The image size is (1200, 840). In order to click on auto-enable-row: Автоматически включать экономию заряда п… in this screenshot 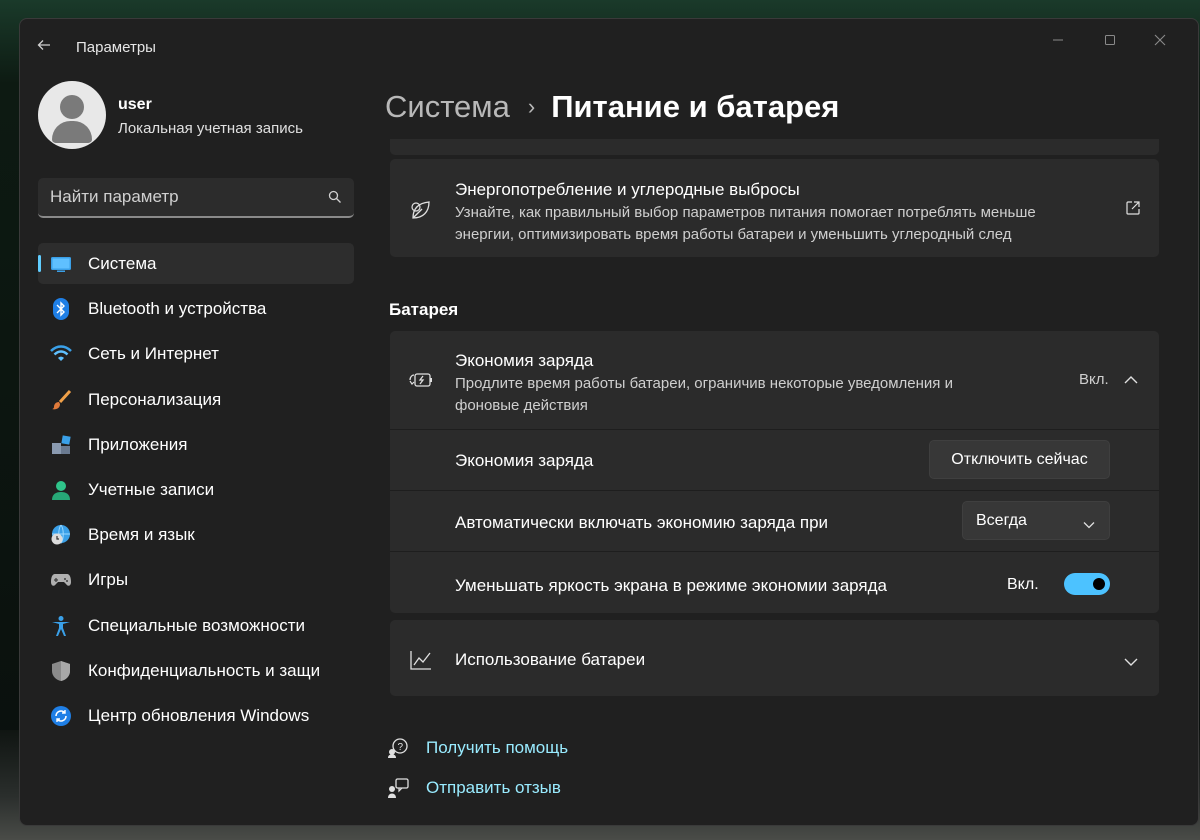, I will do `click(774, 520)`.